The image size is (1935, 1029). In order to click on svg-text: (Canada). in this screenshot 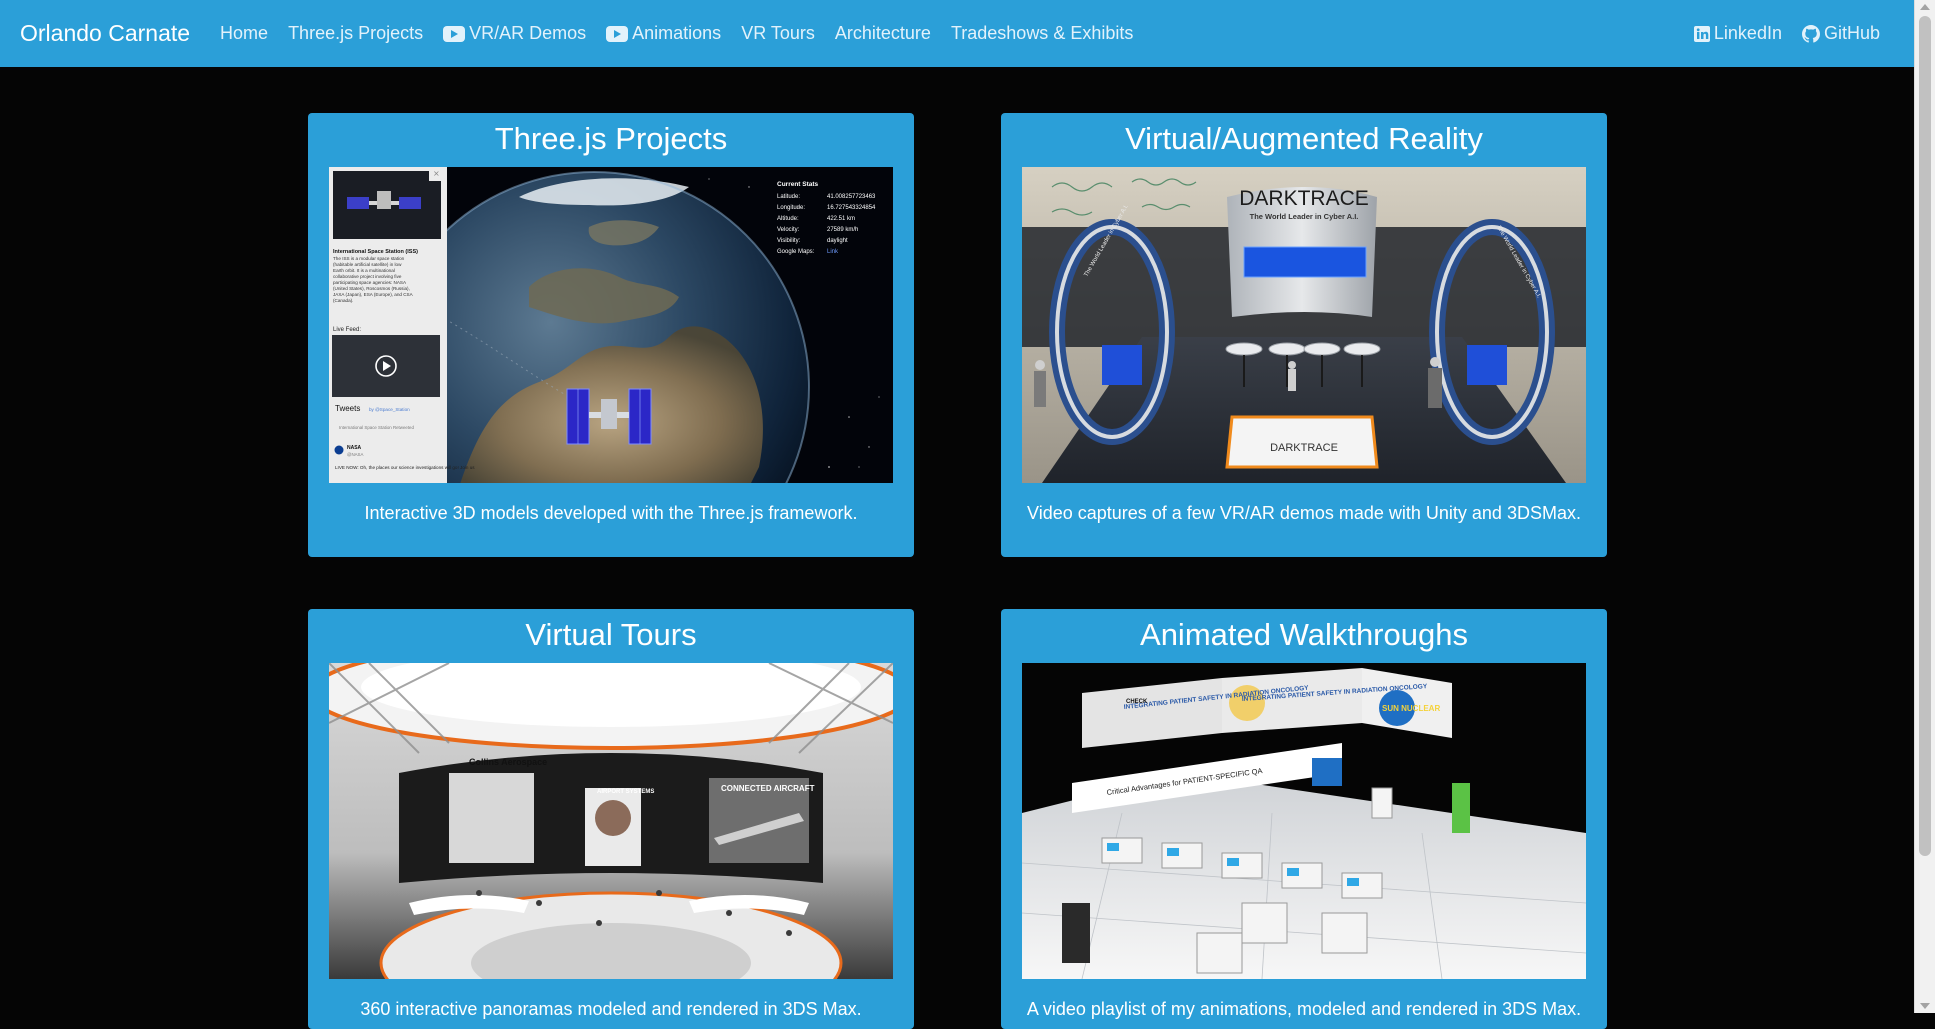, I will do `click(343, 300)`.